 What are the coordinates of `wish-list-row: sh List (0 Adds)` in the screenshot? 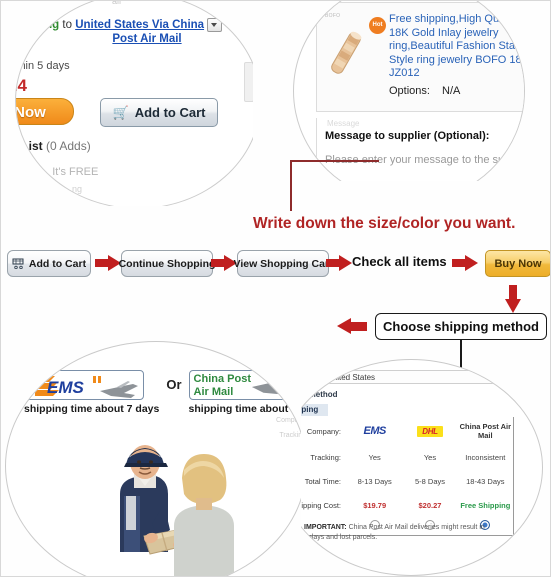 It's located at (53, 146).